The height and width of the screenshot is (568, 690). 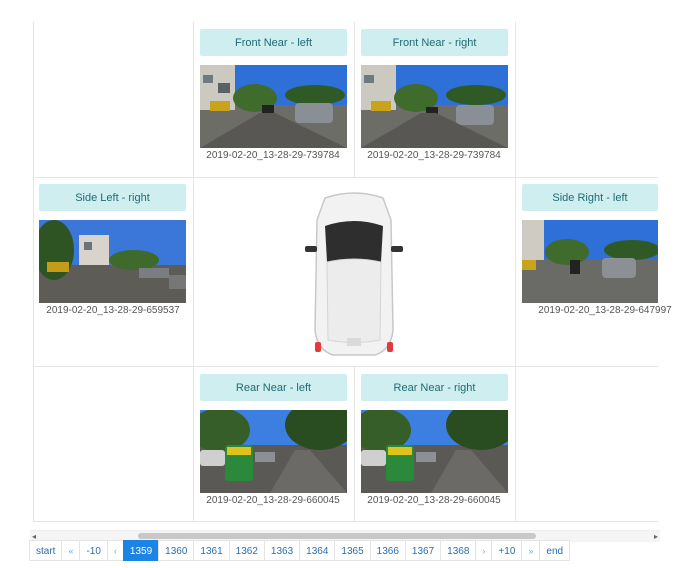 I want to click on camera-label-side-left-right: Side Left - right, so click(x=112, y=197).